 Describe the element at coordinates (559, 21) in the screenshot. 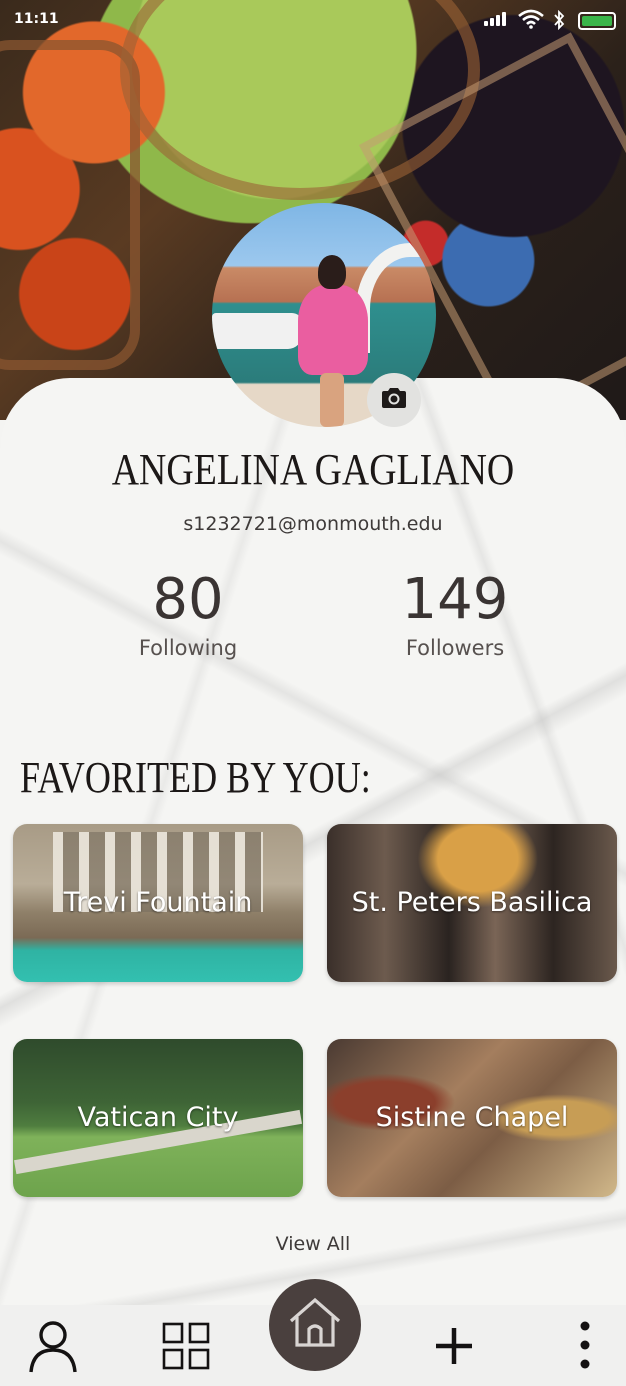

I see `bluetooth-icon` at that location.